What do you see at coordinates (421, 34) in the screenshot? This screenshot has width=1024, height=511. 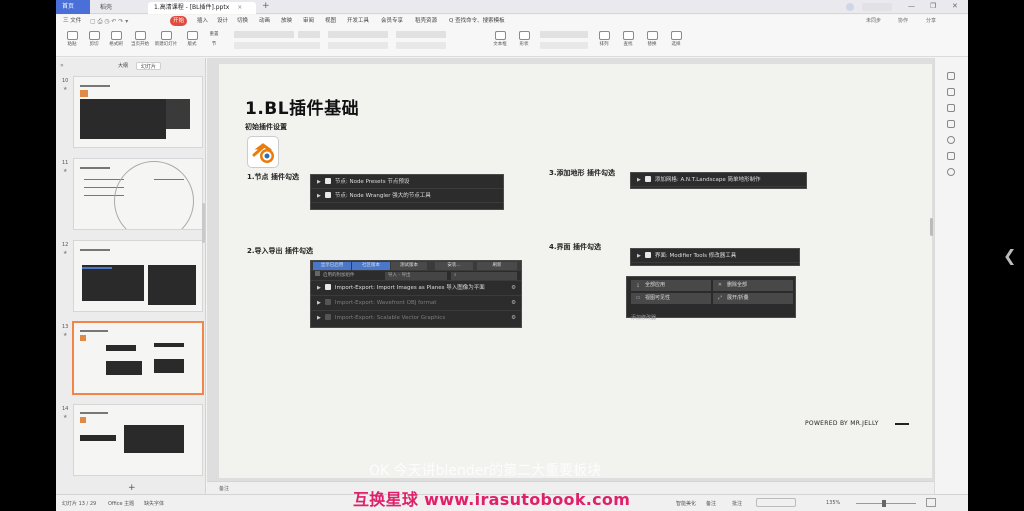 I see `text-direction-buttons` at bounding box center [421, 34].